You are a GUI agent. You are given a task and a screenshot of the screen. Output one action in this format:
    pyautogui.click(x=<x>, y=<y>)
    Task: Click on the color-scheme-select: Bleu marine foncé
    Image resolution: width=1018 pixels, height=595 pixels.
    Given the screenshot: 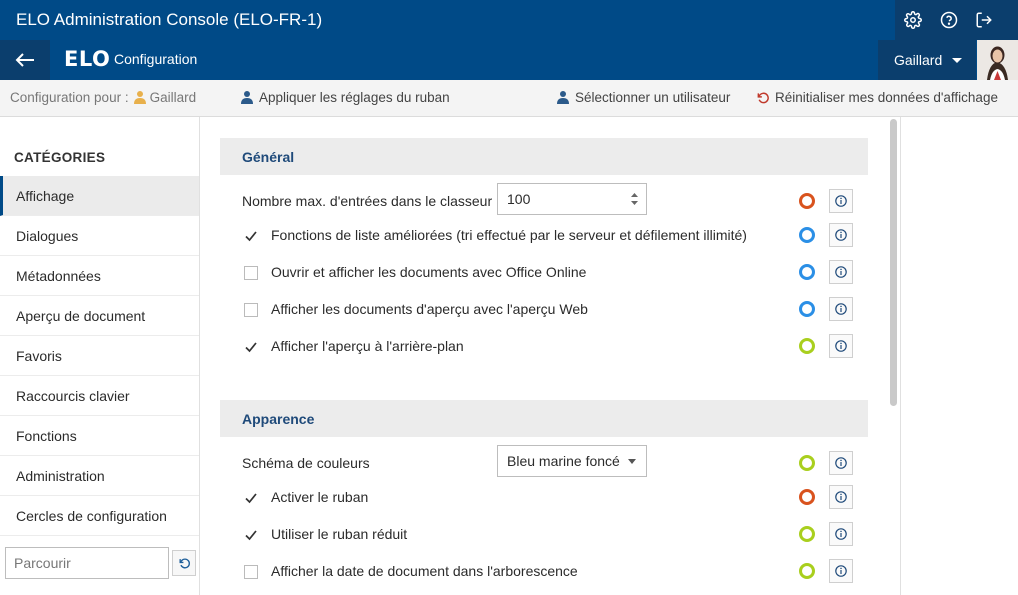 What is the action you would take?
    pyautogui.click(x=572, y=461)
    